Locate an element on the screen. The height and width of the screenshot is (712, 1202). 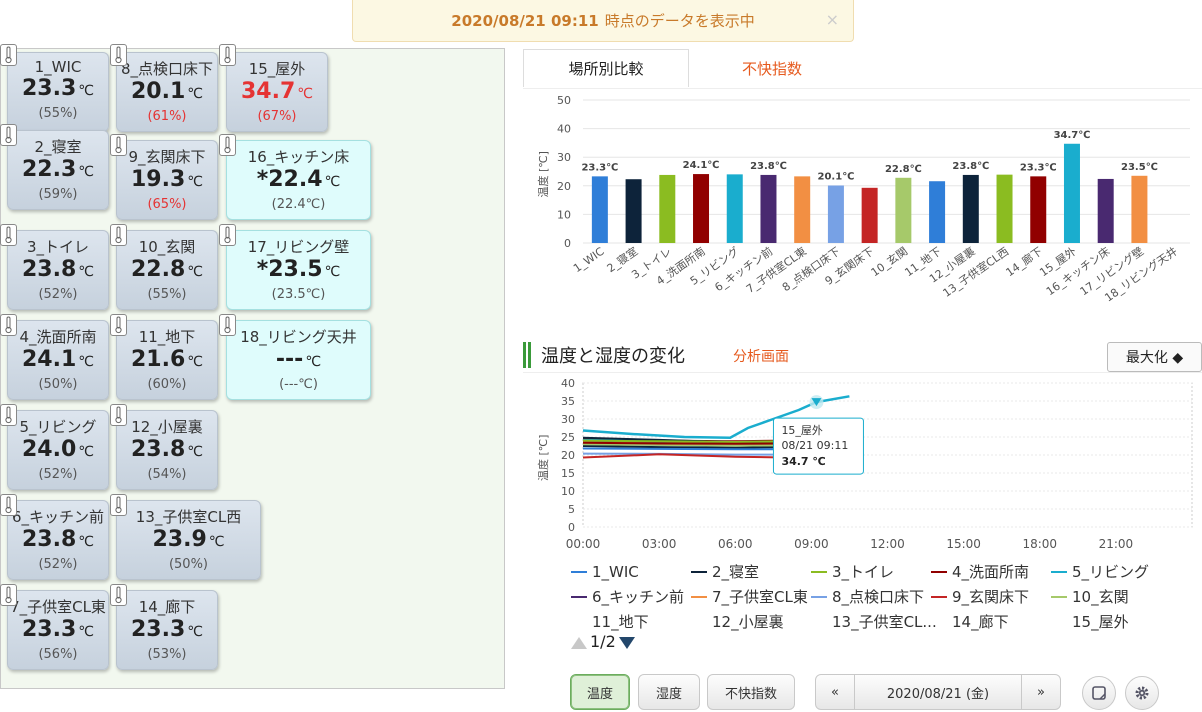
sensor-temp: --- ℃ is located at coordinates (298, 361).